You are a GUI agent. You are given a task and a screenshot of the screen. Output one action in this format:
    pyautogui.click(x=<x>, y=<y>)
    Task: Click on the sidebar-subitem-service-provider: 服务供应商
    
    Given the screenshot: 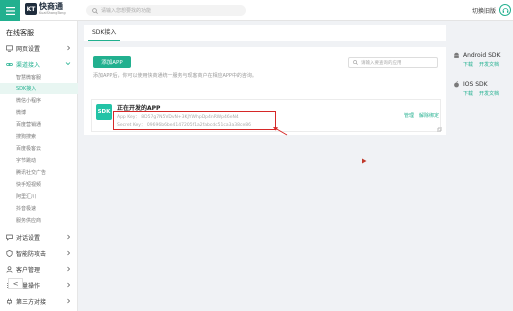 What is the action you would take?
    pyautogui.click(x=39, y=220)
    